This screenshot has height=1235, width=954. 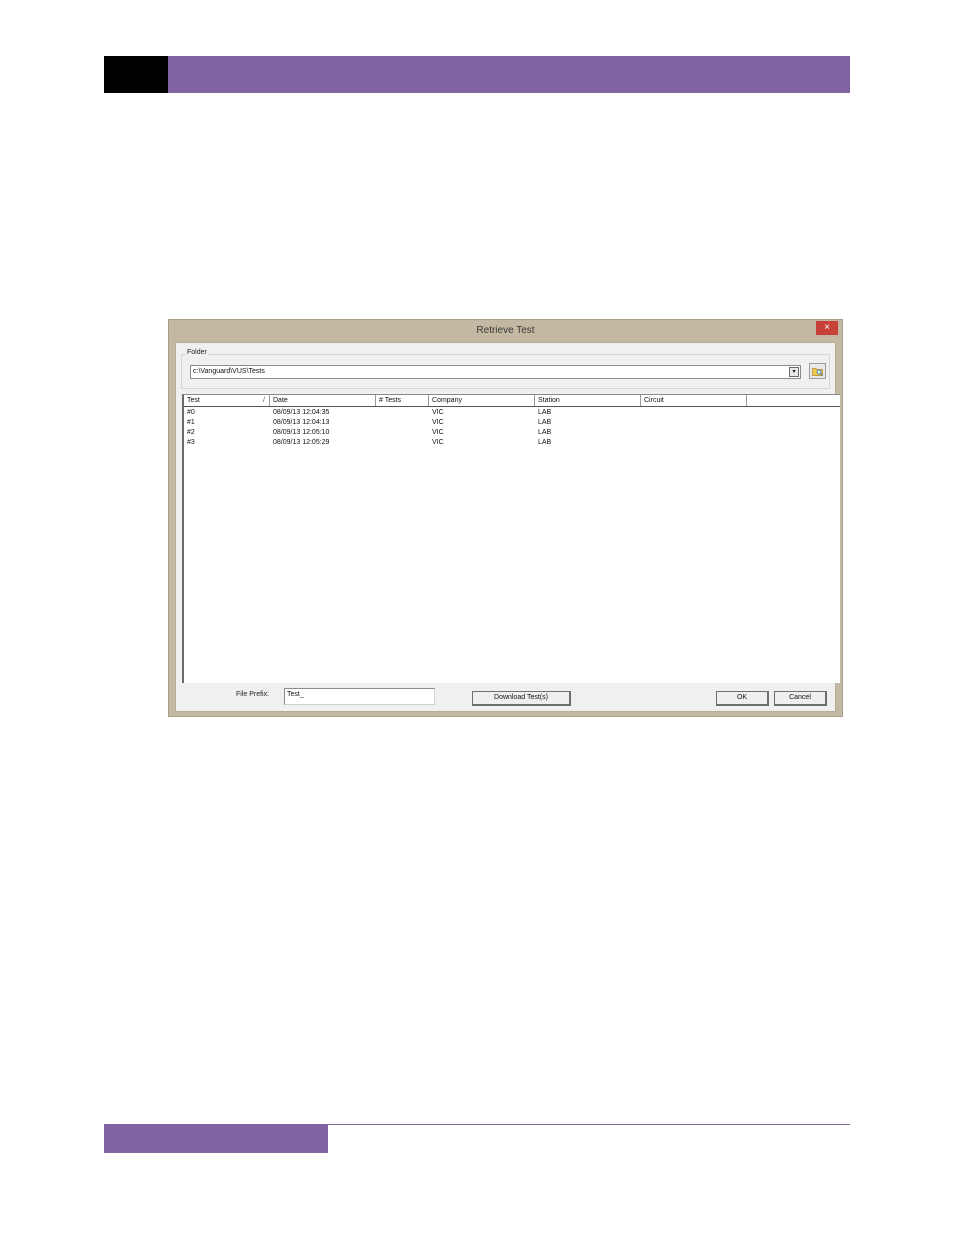 I want to click on column-header-test: Test /, so click(x=227, y=400).